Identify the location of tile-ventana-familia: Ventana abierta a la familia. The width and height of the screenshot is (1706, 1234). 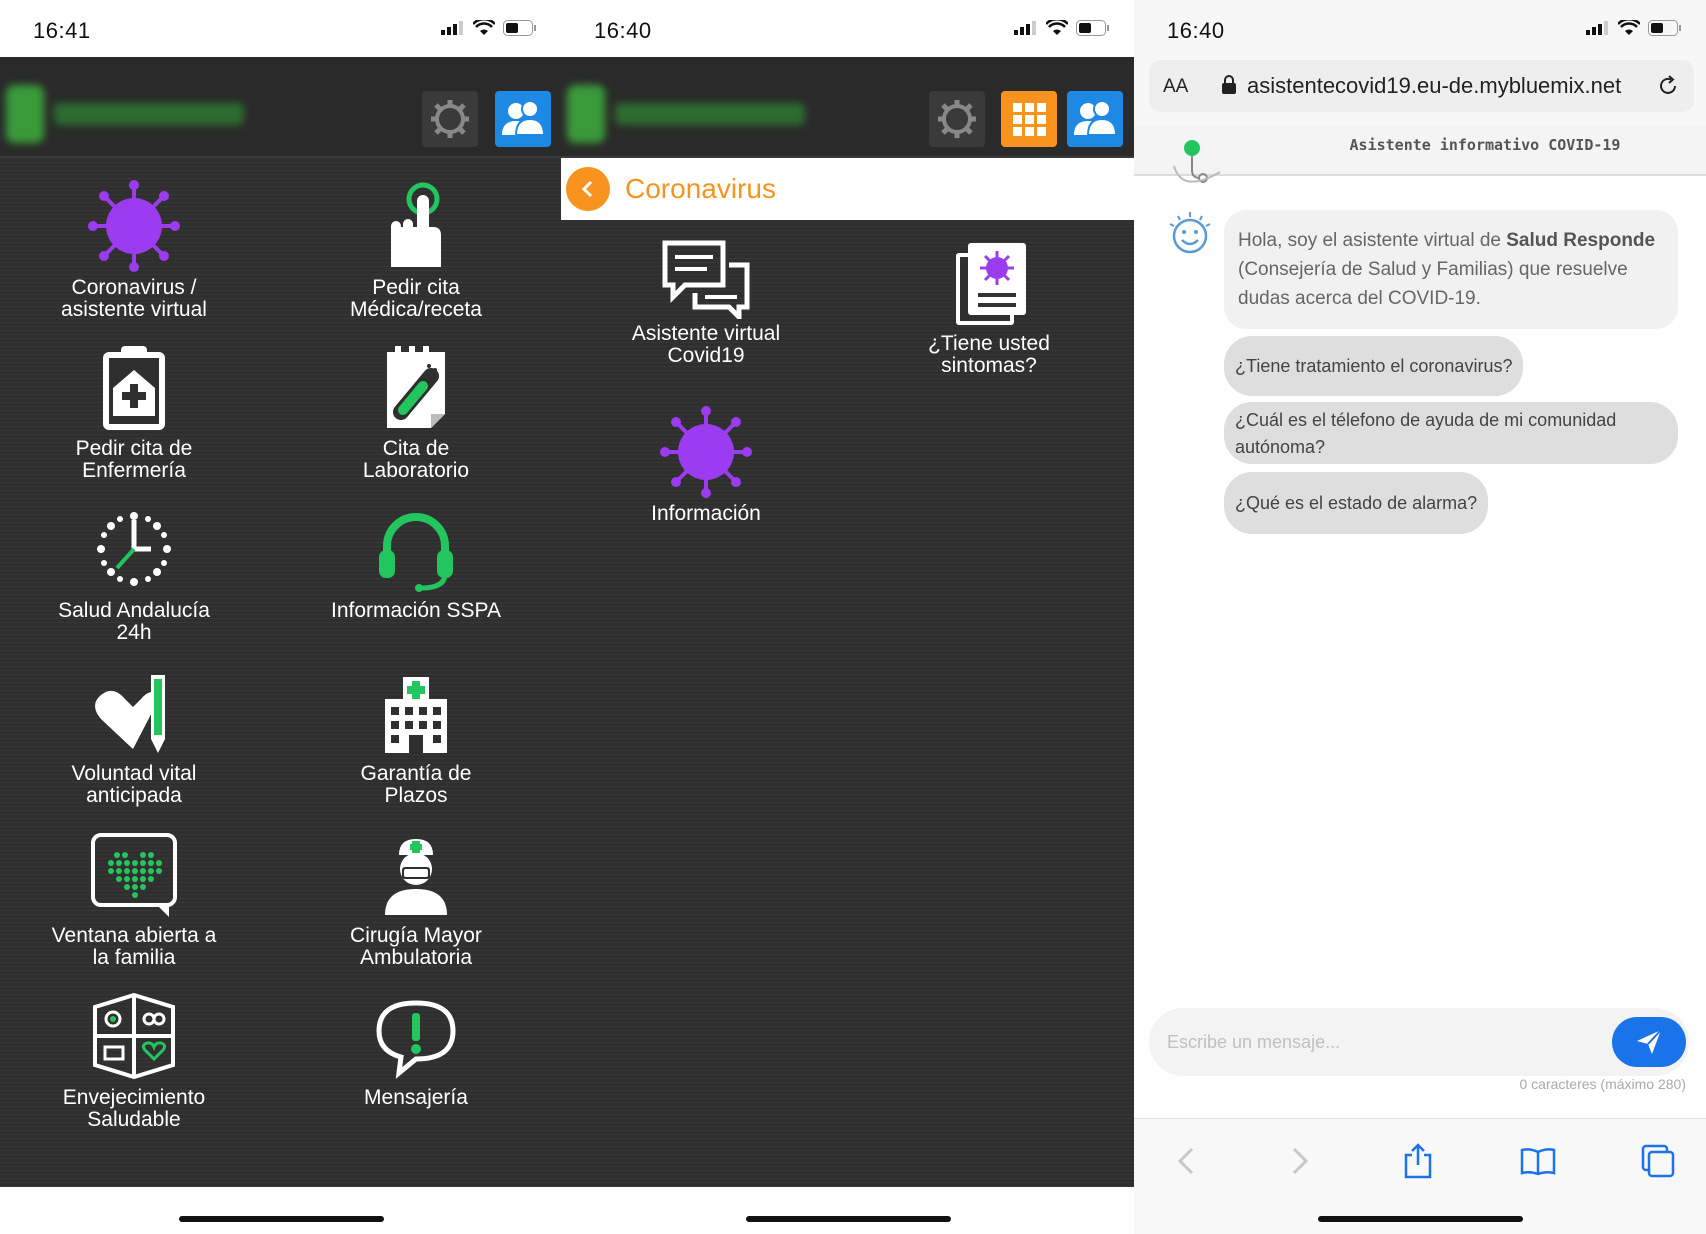
(134, 898).